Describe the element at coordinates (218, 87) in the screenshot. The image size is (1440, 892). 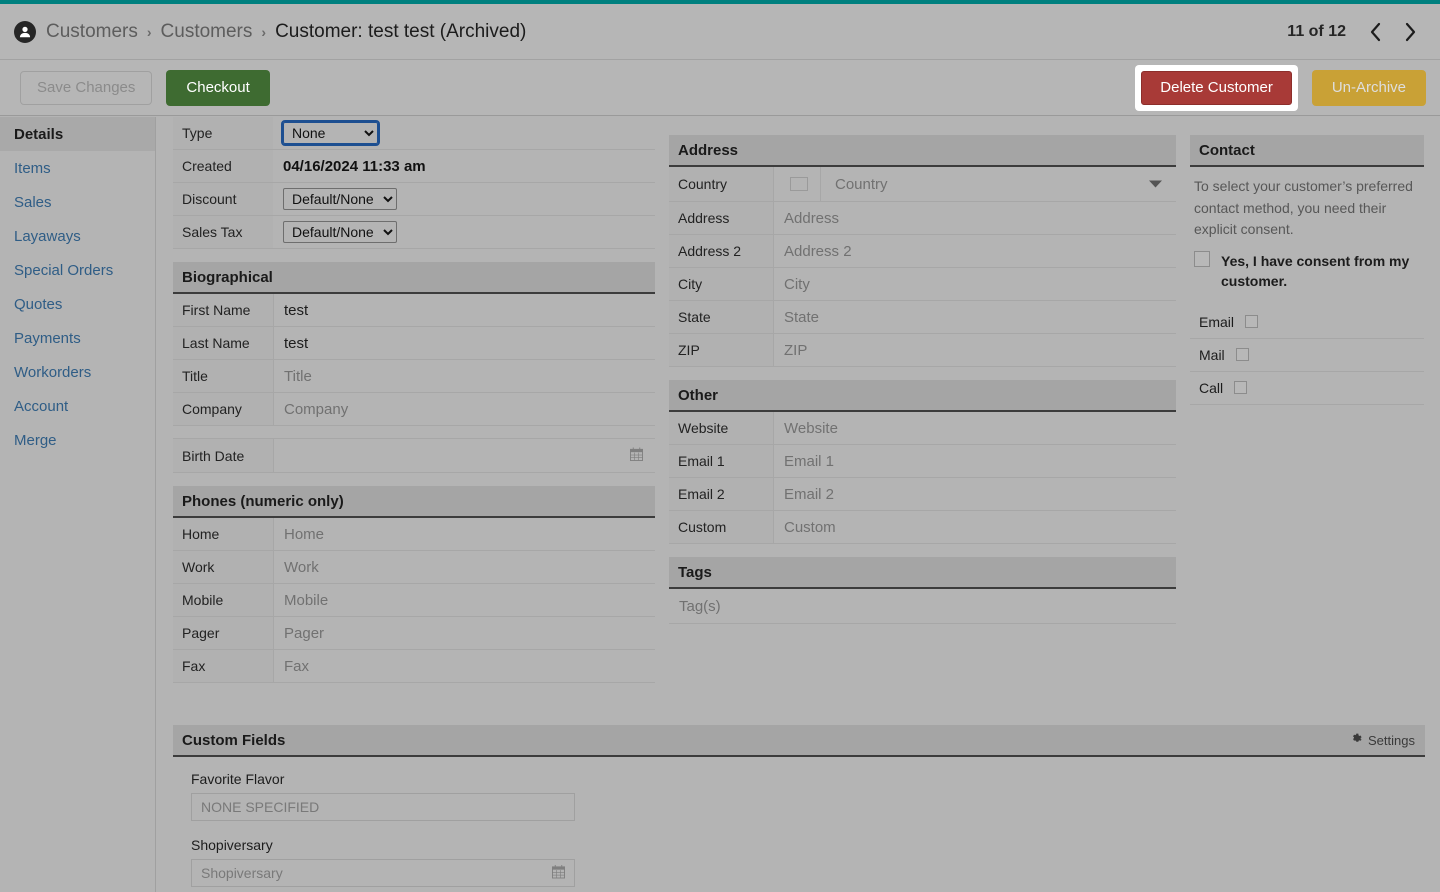
I see `checkout-button: Checkout` at that location.